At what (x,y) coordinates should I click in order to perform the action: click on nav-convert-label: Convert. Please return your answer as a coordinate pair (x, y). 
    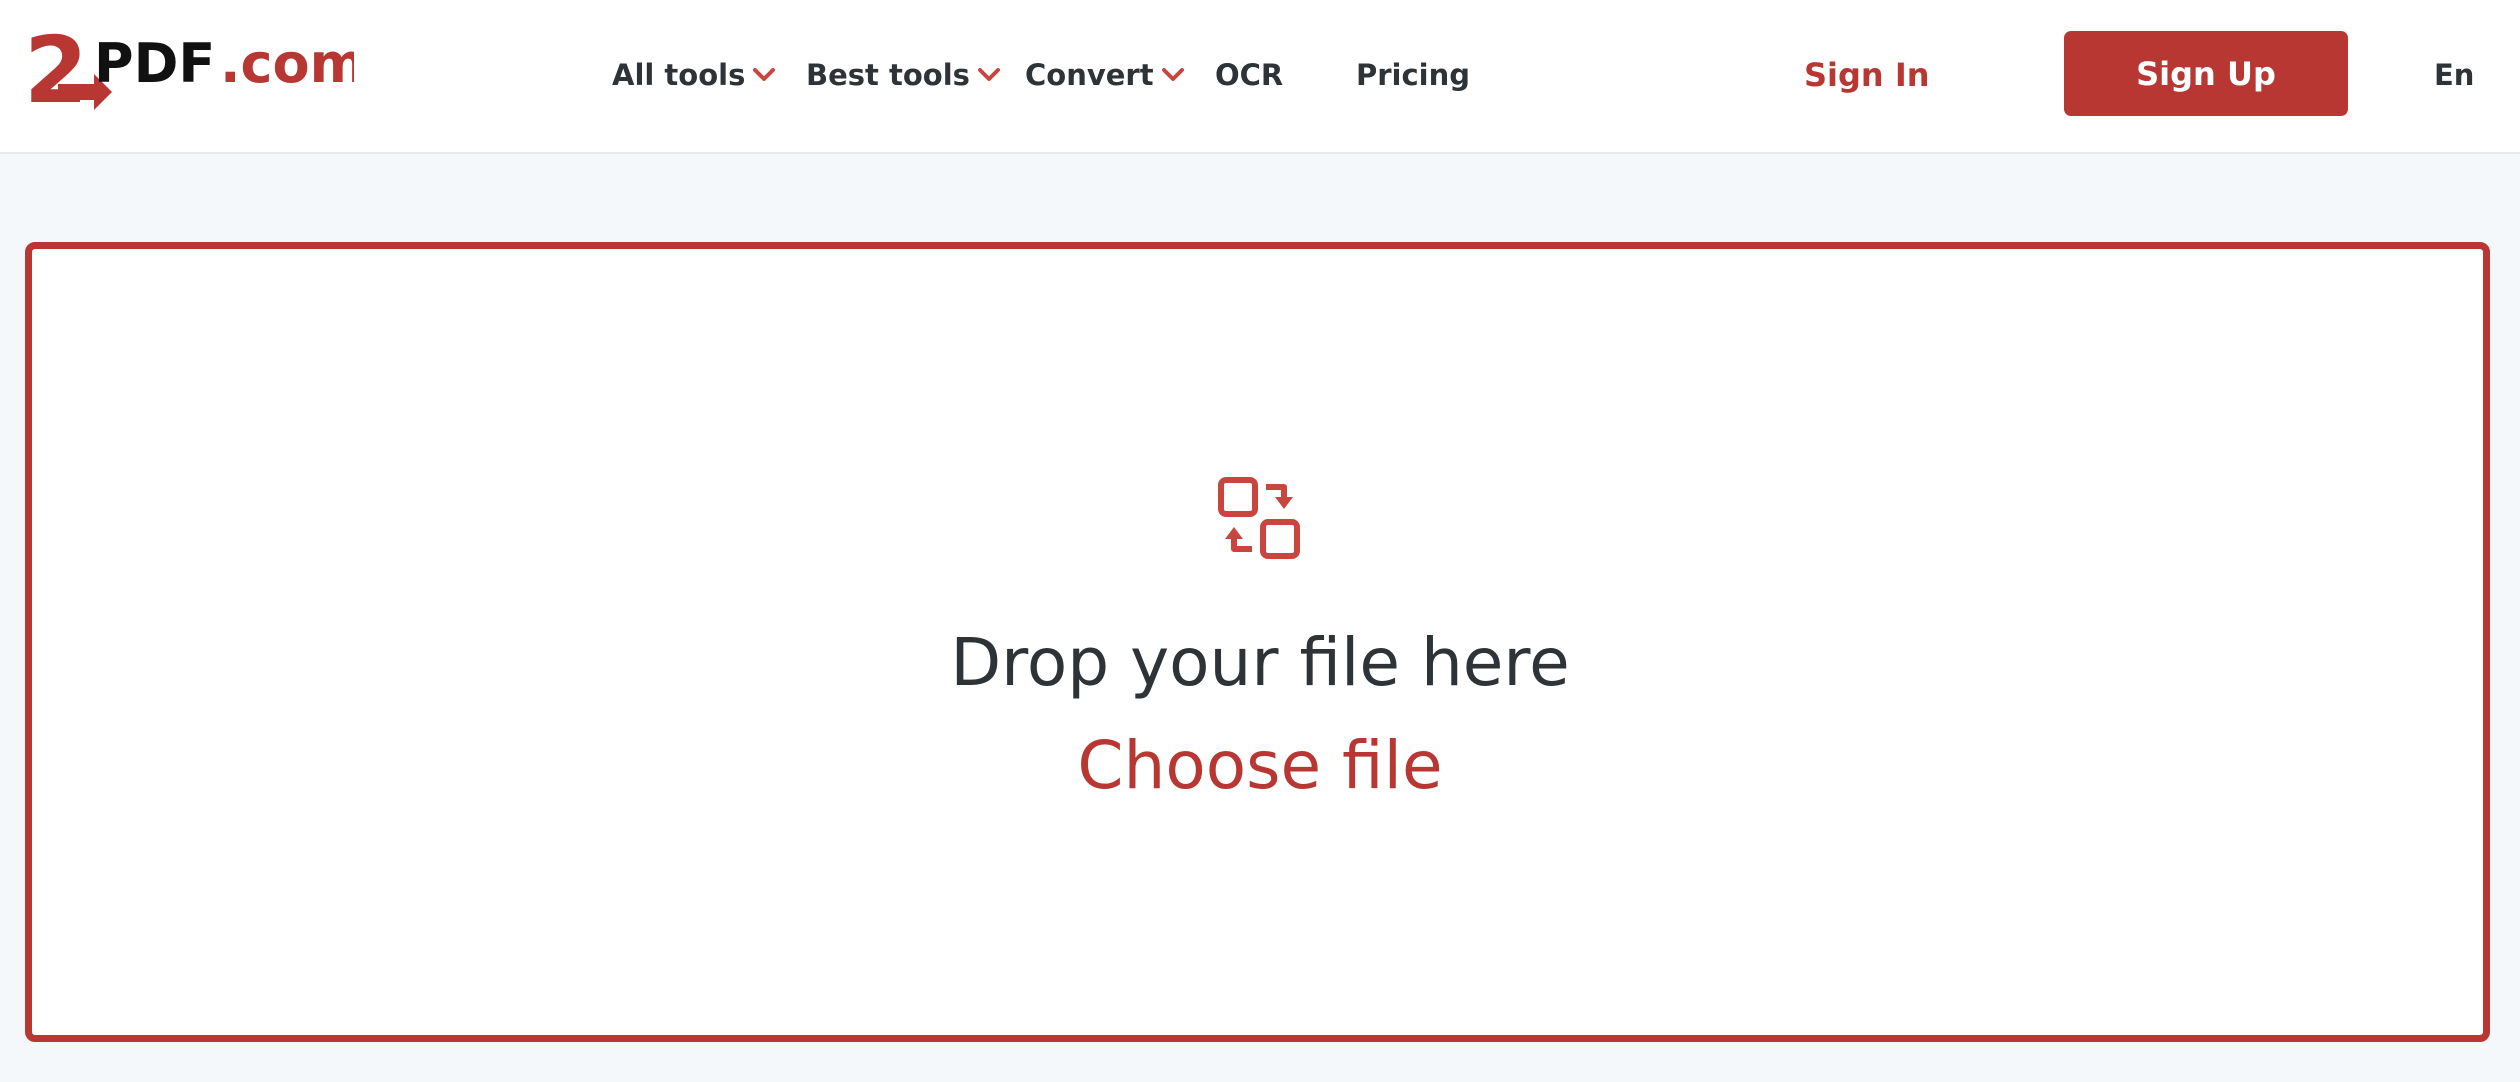
    Looking at the image, I should click on (1089, 75).